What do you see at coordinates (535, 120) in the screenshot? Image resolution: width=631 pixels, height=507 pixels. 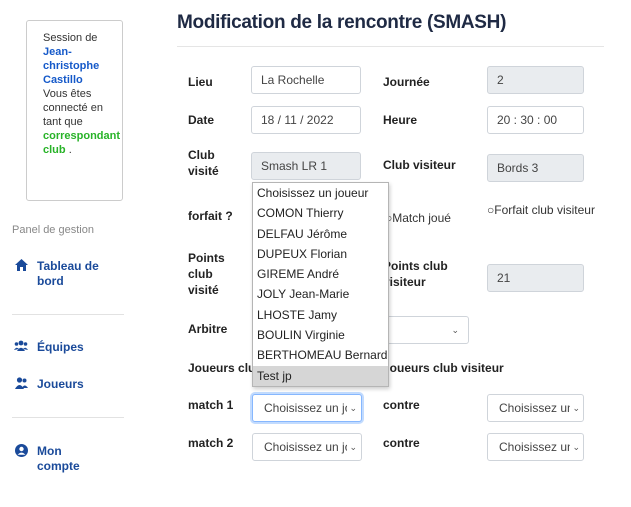 I see `heure-input: 20 : 30 : 00` at bounding box center [535, 120].